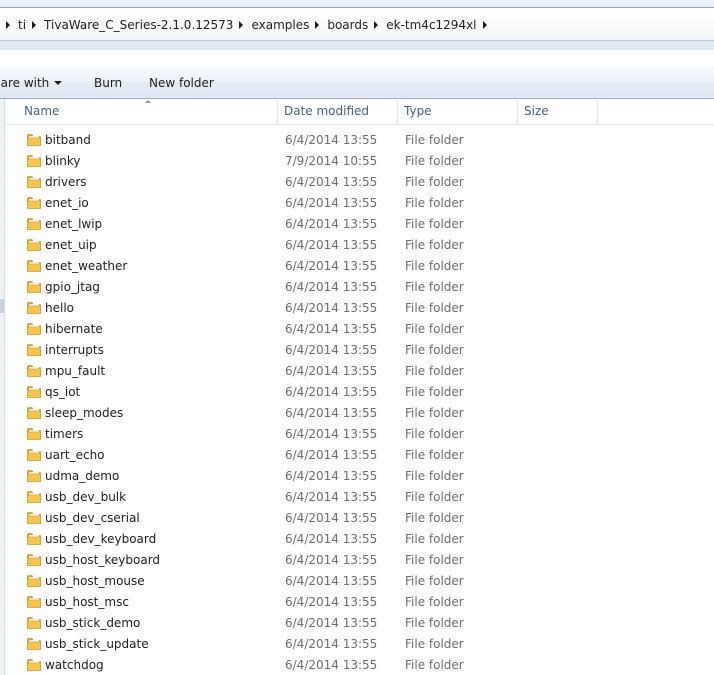 This screenshot has width=714, height=675. I want to click on share-with-label: hare with, so click(25, 83).